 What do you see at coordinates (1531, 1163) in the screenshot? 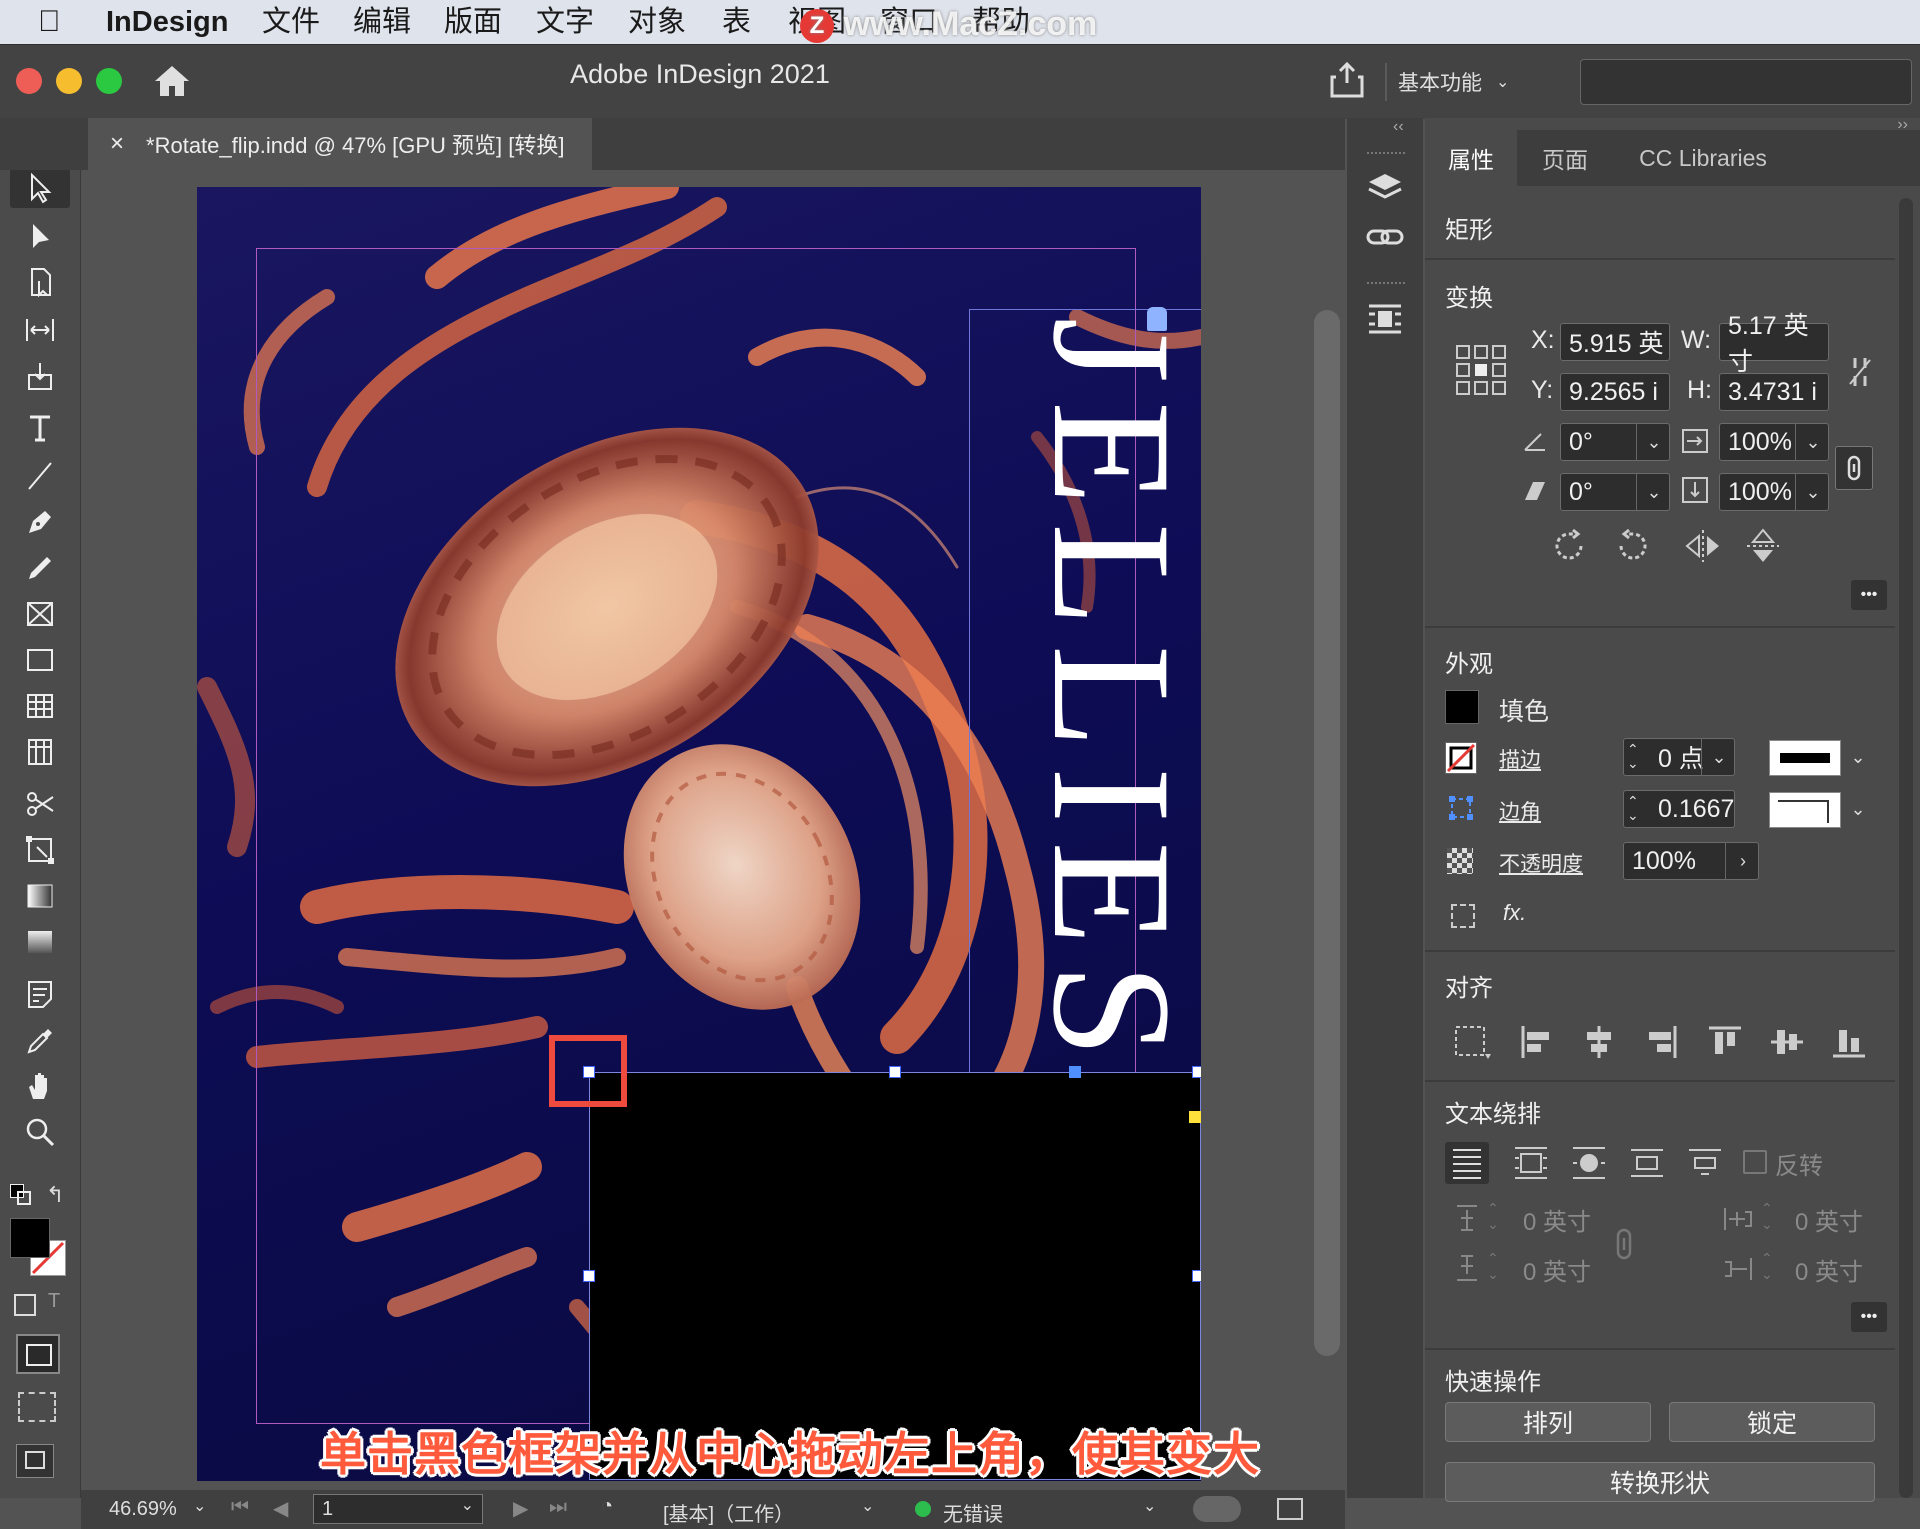
I see `wrap-bounding-box-icon` at bounding box center [1531, 1163].